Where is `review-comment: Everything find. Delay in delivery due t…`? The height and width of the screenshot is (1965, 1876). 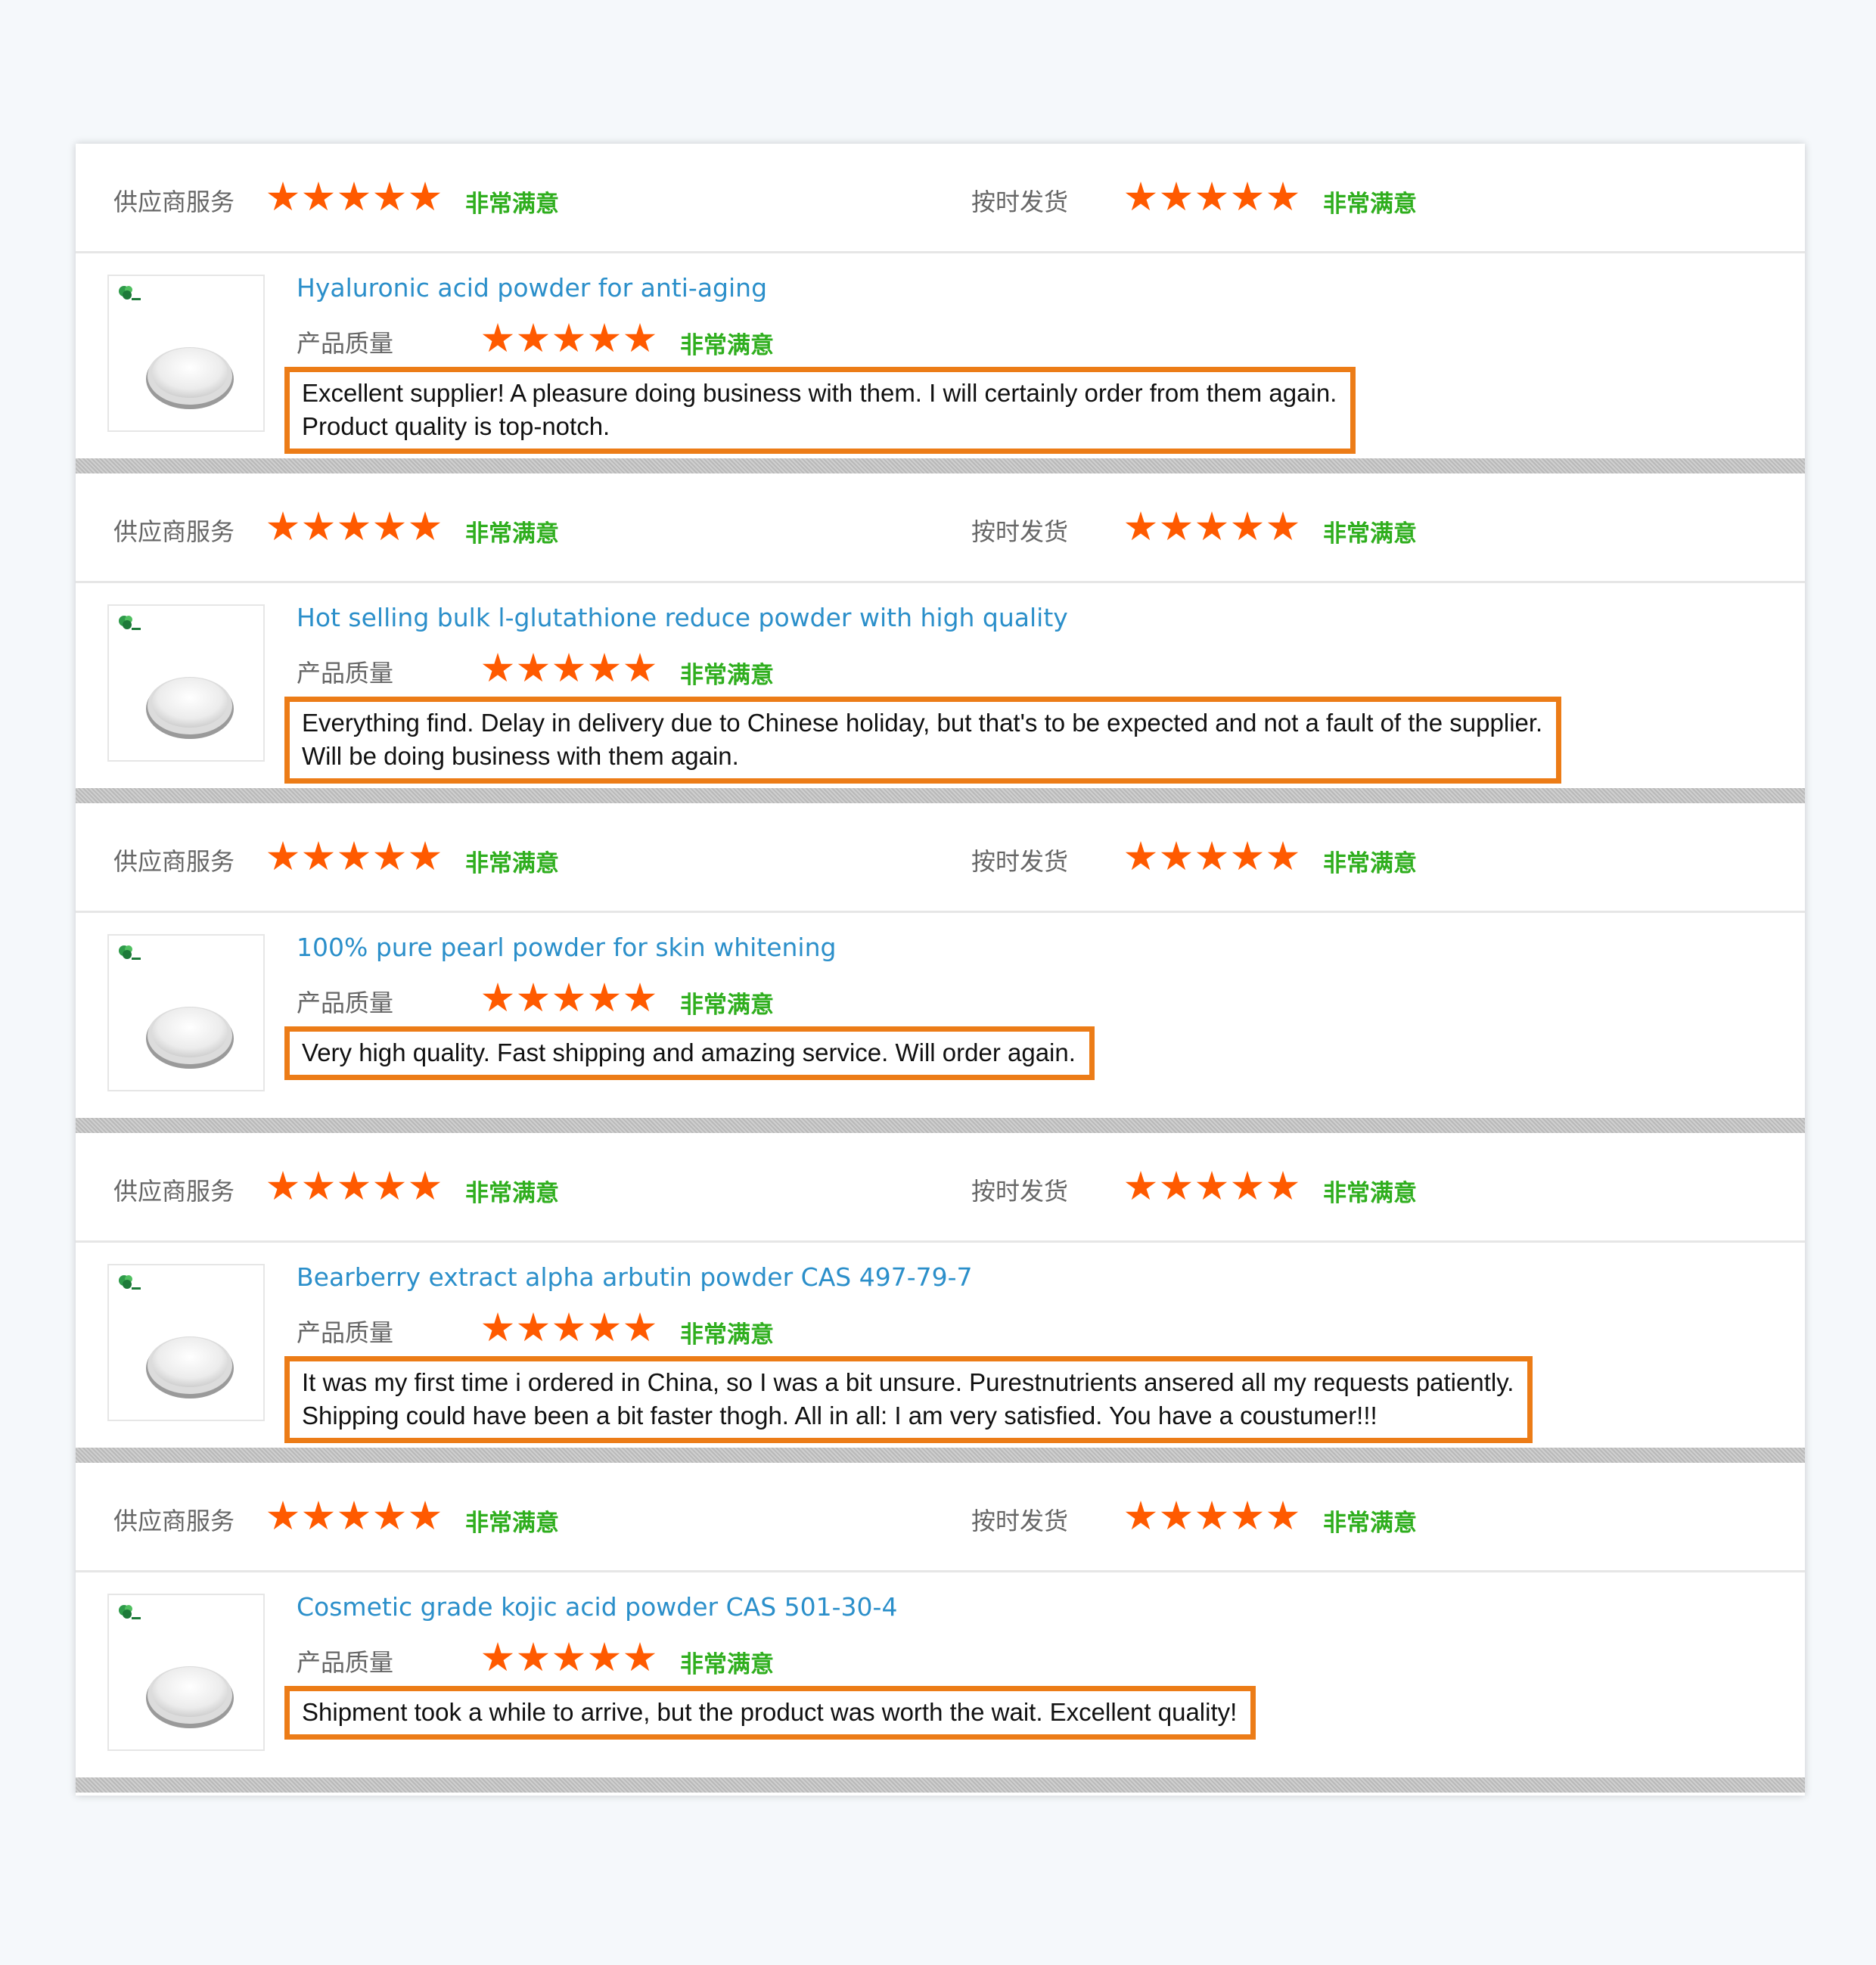
review-comment: Everything find. Delay in delivery due t… is located at coordinates (923, 740).